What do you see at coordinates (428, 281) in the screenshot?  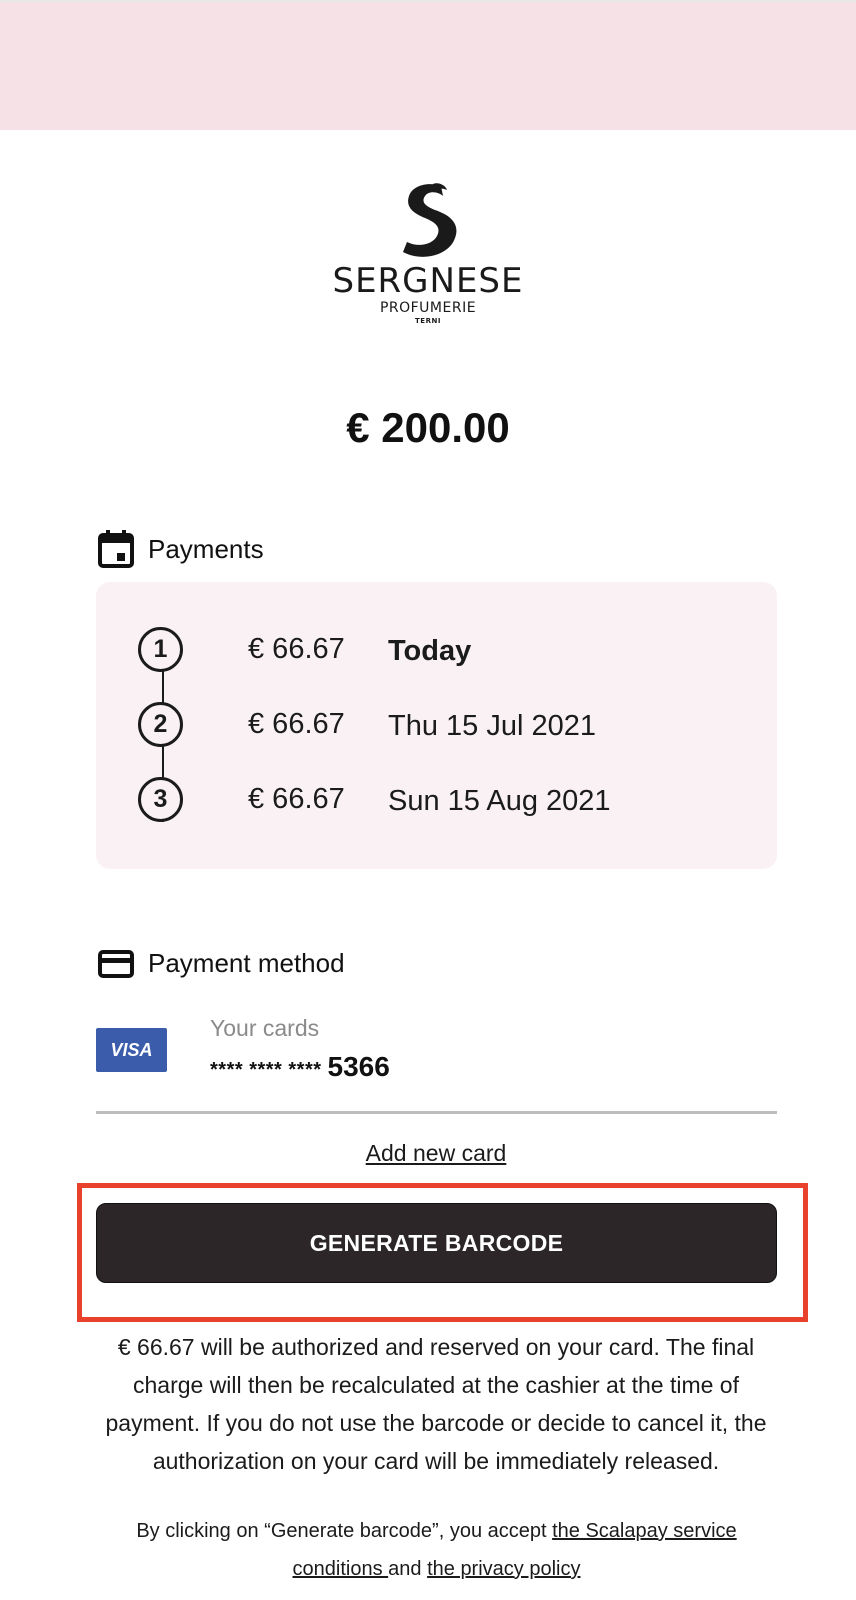 I see `merchant-name: SERGNESE` at bounding box center [428, 281].